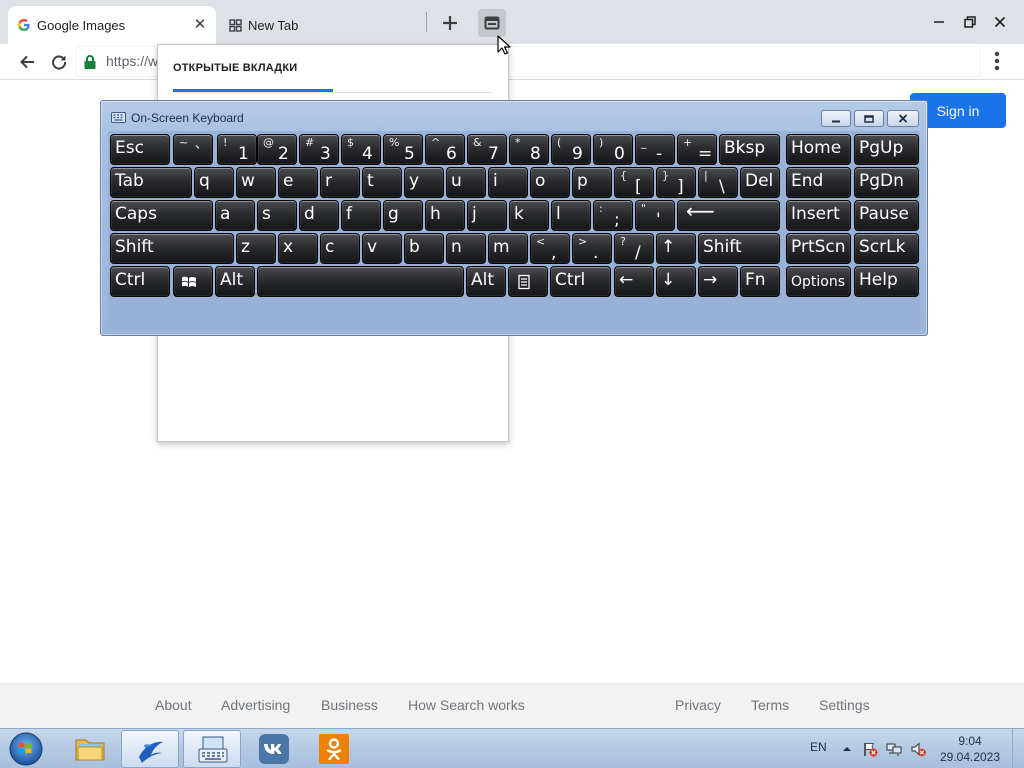 This screenshot has width=1024, height=768. Describe the element at coordinates (550, 248) in the screenshot. I see `key-comma: <,` at that location.